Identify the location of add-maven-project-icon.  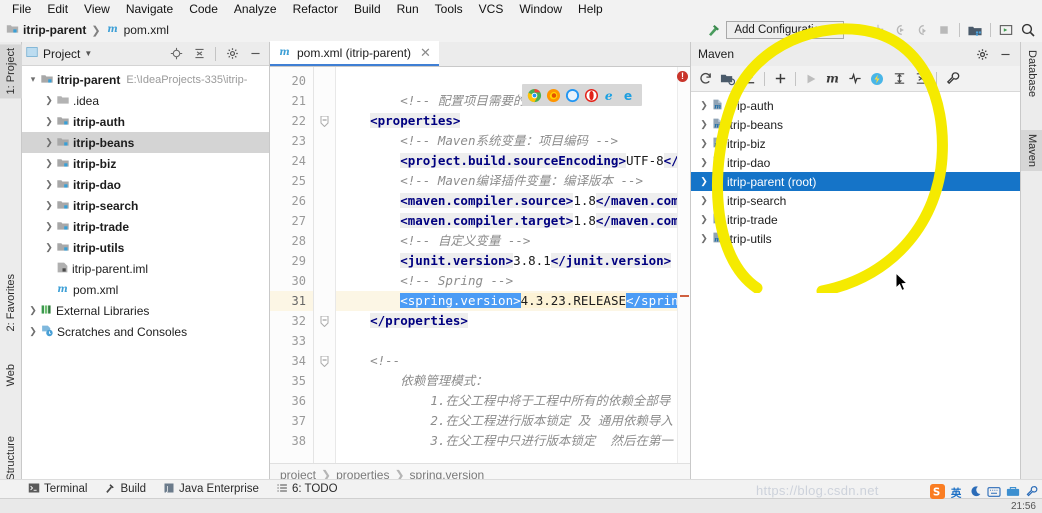
(780, 79).